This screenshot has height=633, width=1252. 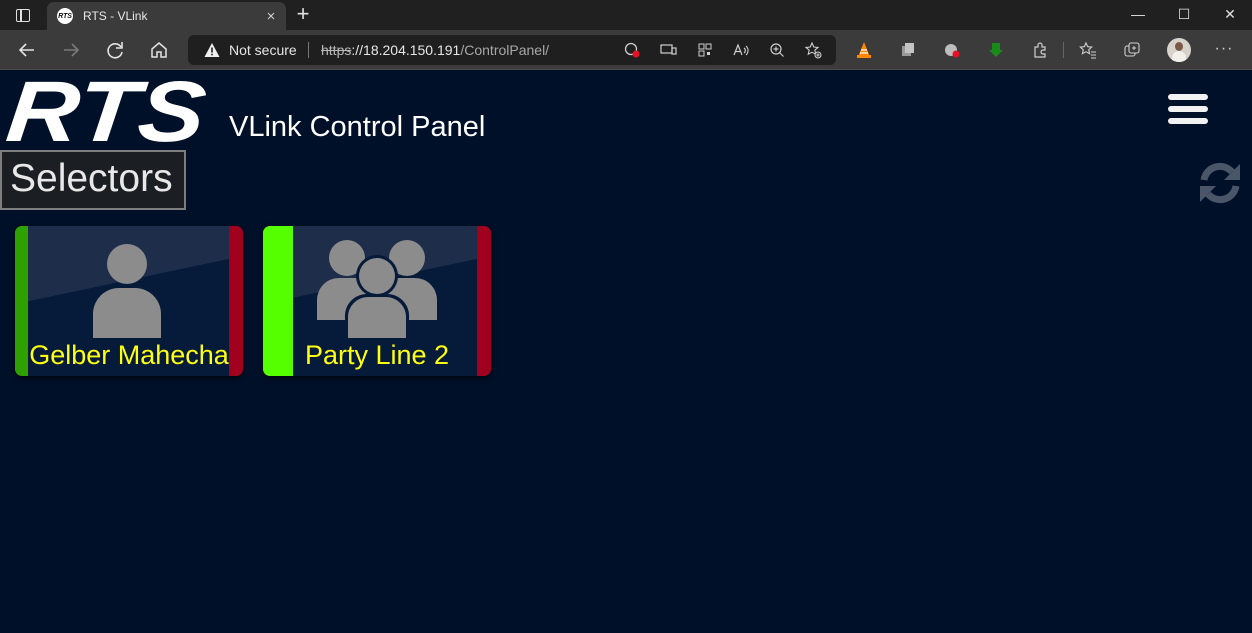 I want to click on app-available-icon, so click(x=668, y=50).